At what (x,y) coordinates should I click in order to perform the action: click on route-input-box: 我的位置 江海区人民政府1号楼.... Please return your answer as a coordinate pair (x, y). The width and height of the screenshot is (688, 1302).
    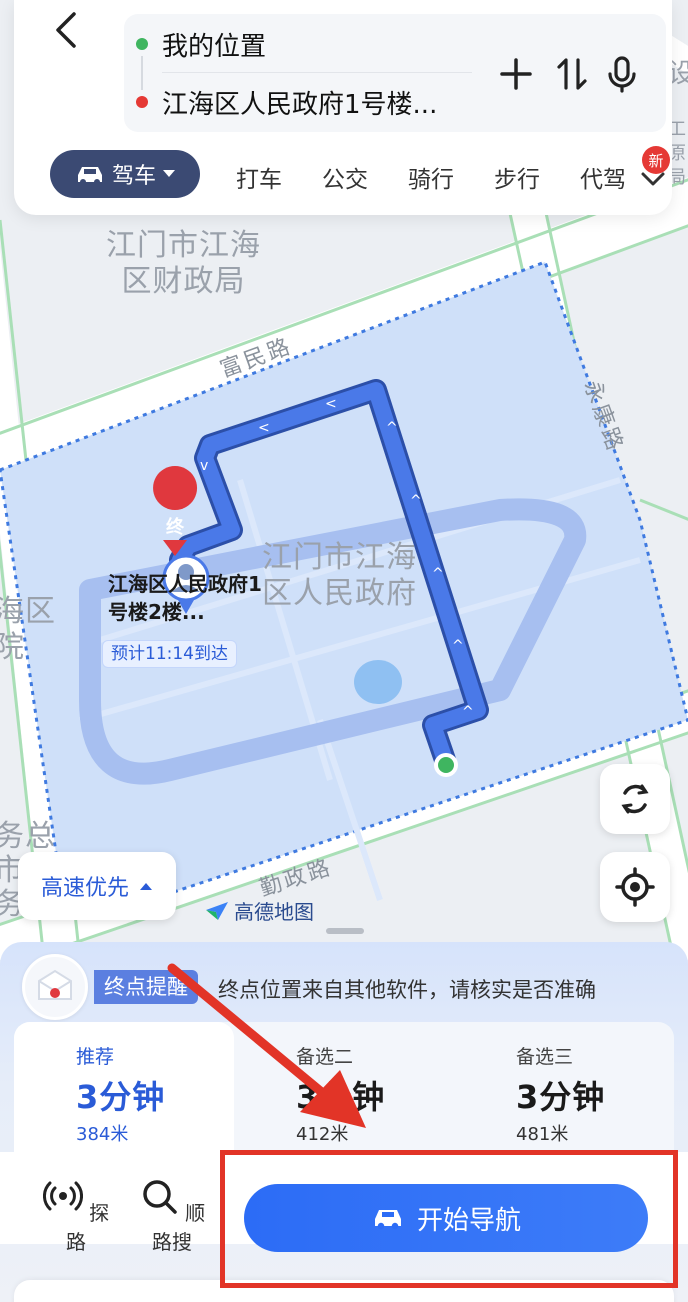
    Looking at the image, I should click on (395, 73).